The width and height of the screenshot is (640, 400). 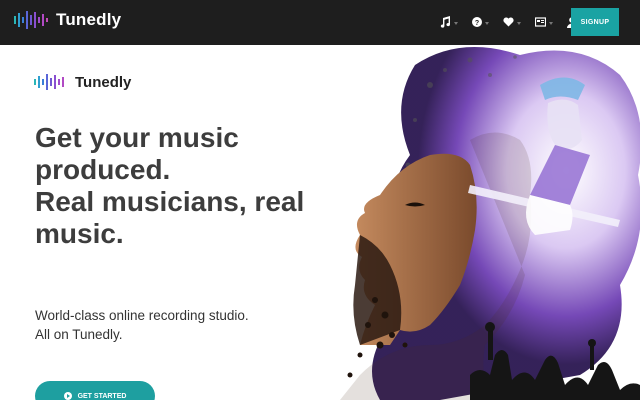 I want to click on headline-line: produced., so click(x=103, y=169).